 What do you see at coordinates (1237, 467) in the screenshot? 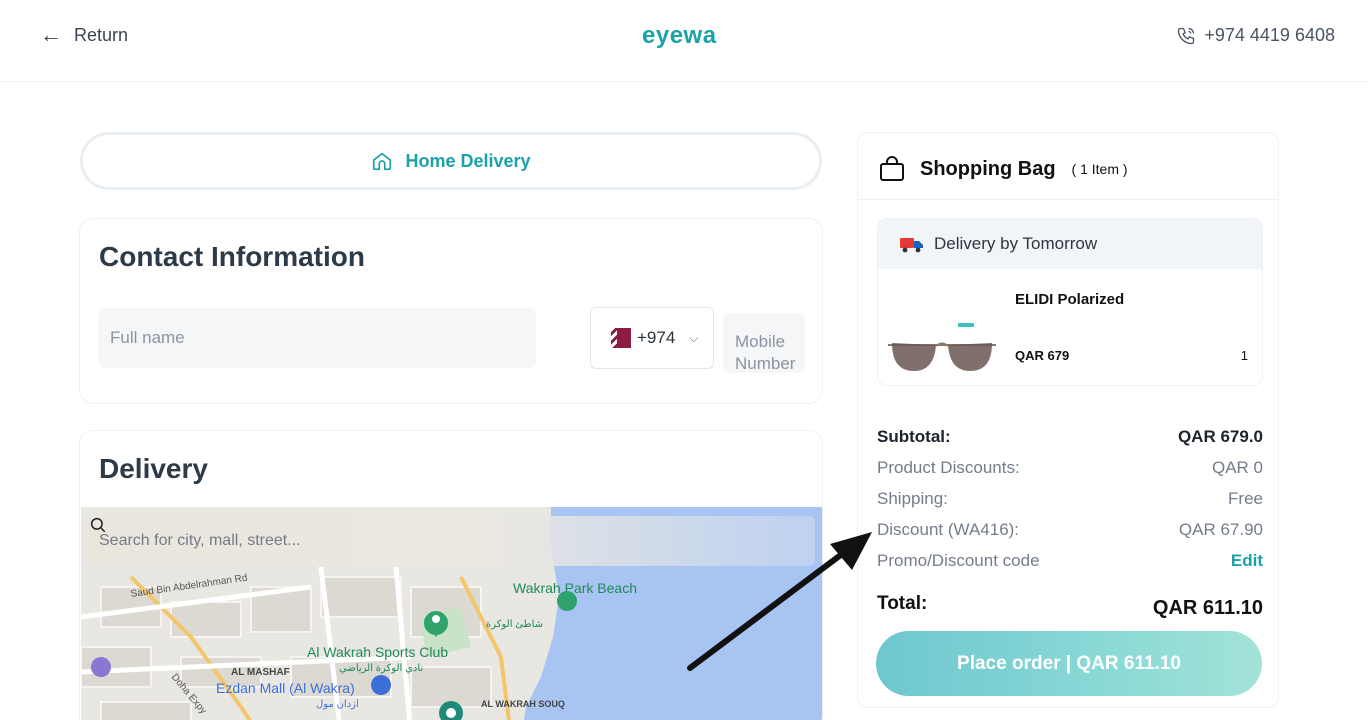
I see `product-discounts-value: QAR 0` at bounding box center [1237, 467].